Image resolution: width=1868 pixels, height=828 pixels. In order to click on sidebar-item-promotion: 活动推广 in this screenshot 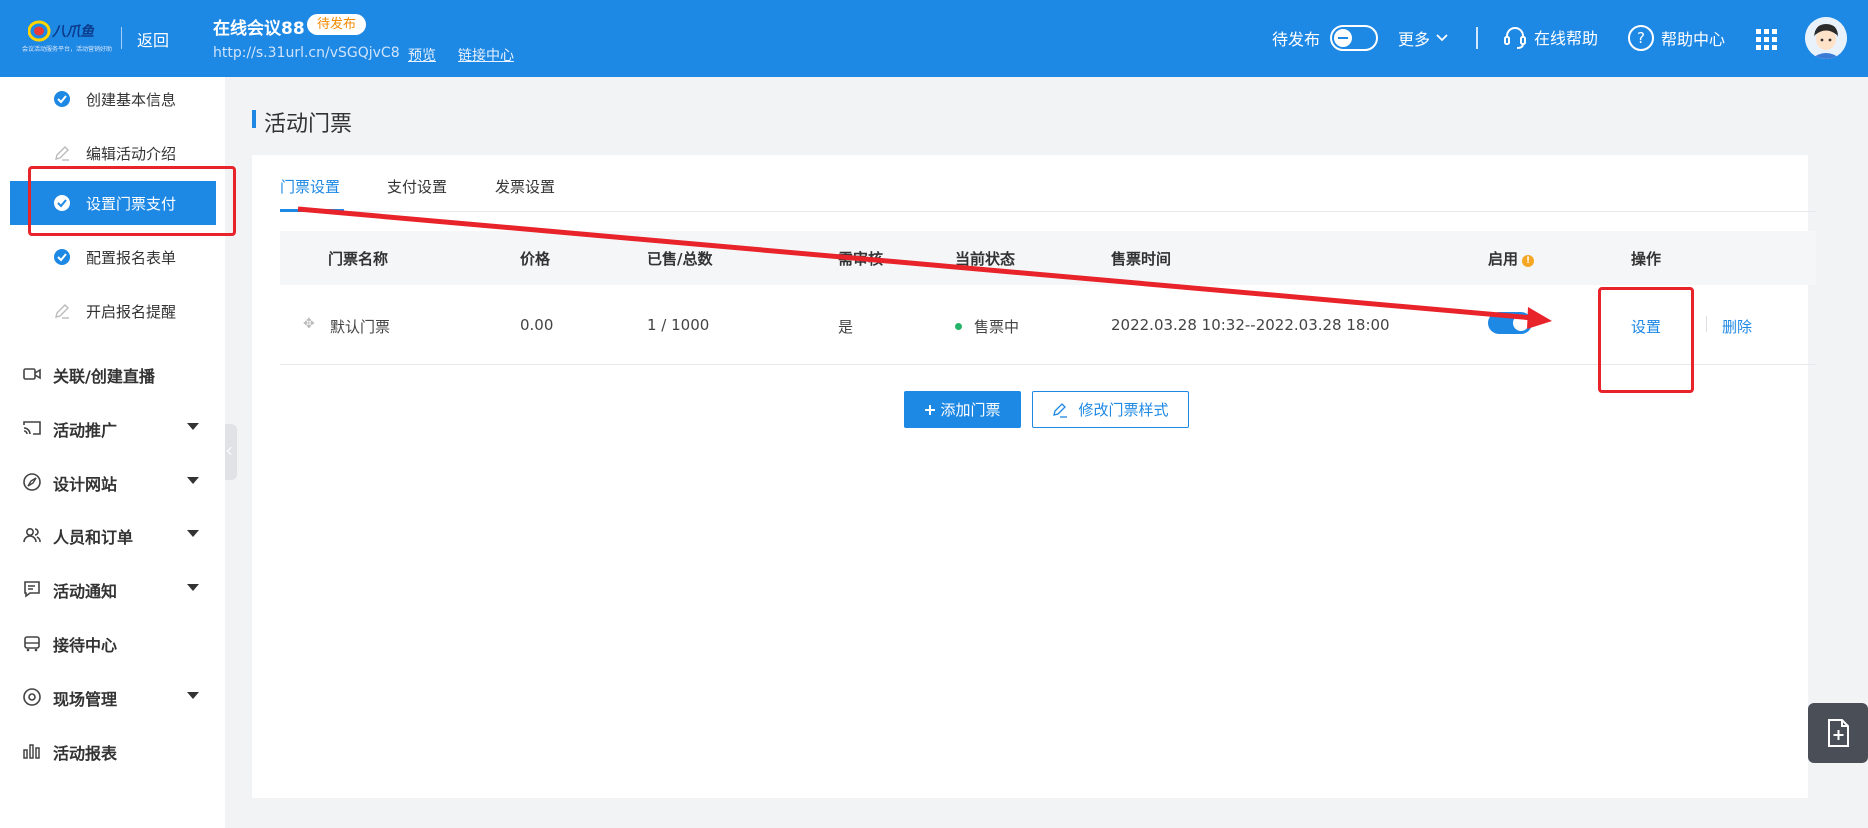, I will do `click(112, 427)`.